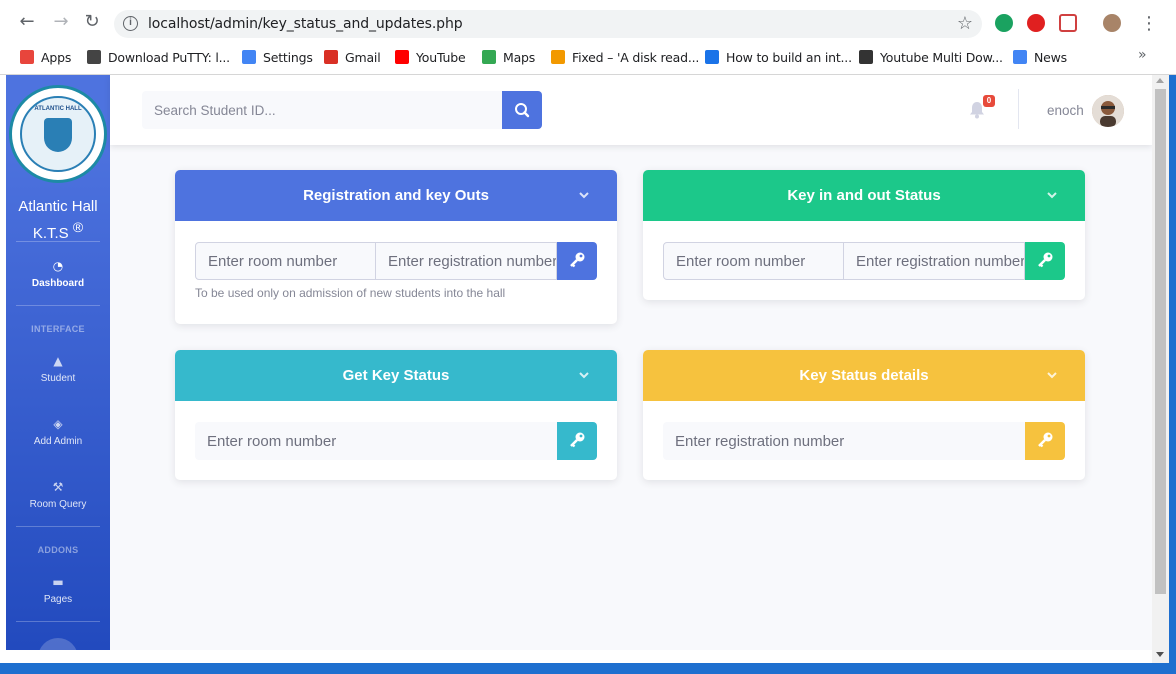 This screenshot has height=674, width=1176. I want to click on browser-menu-icon: ⋮, so click(1149, 23).